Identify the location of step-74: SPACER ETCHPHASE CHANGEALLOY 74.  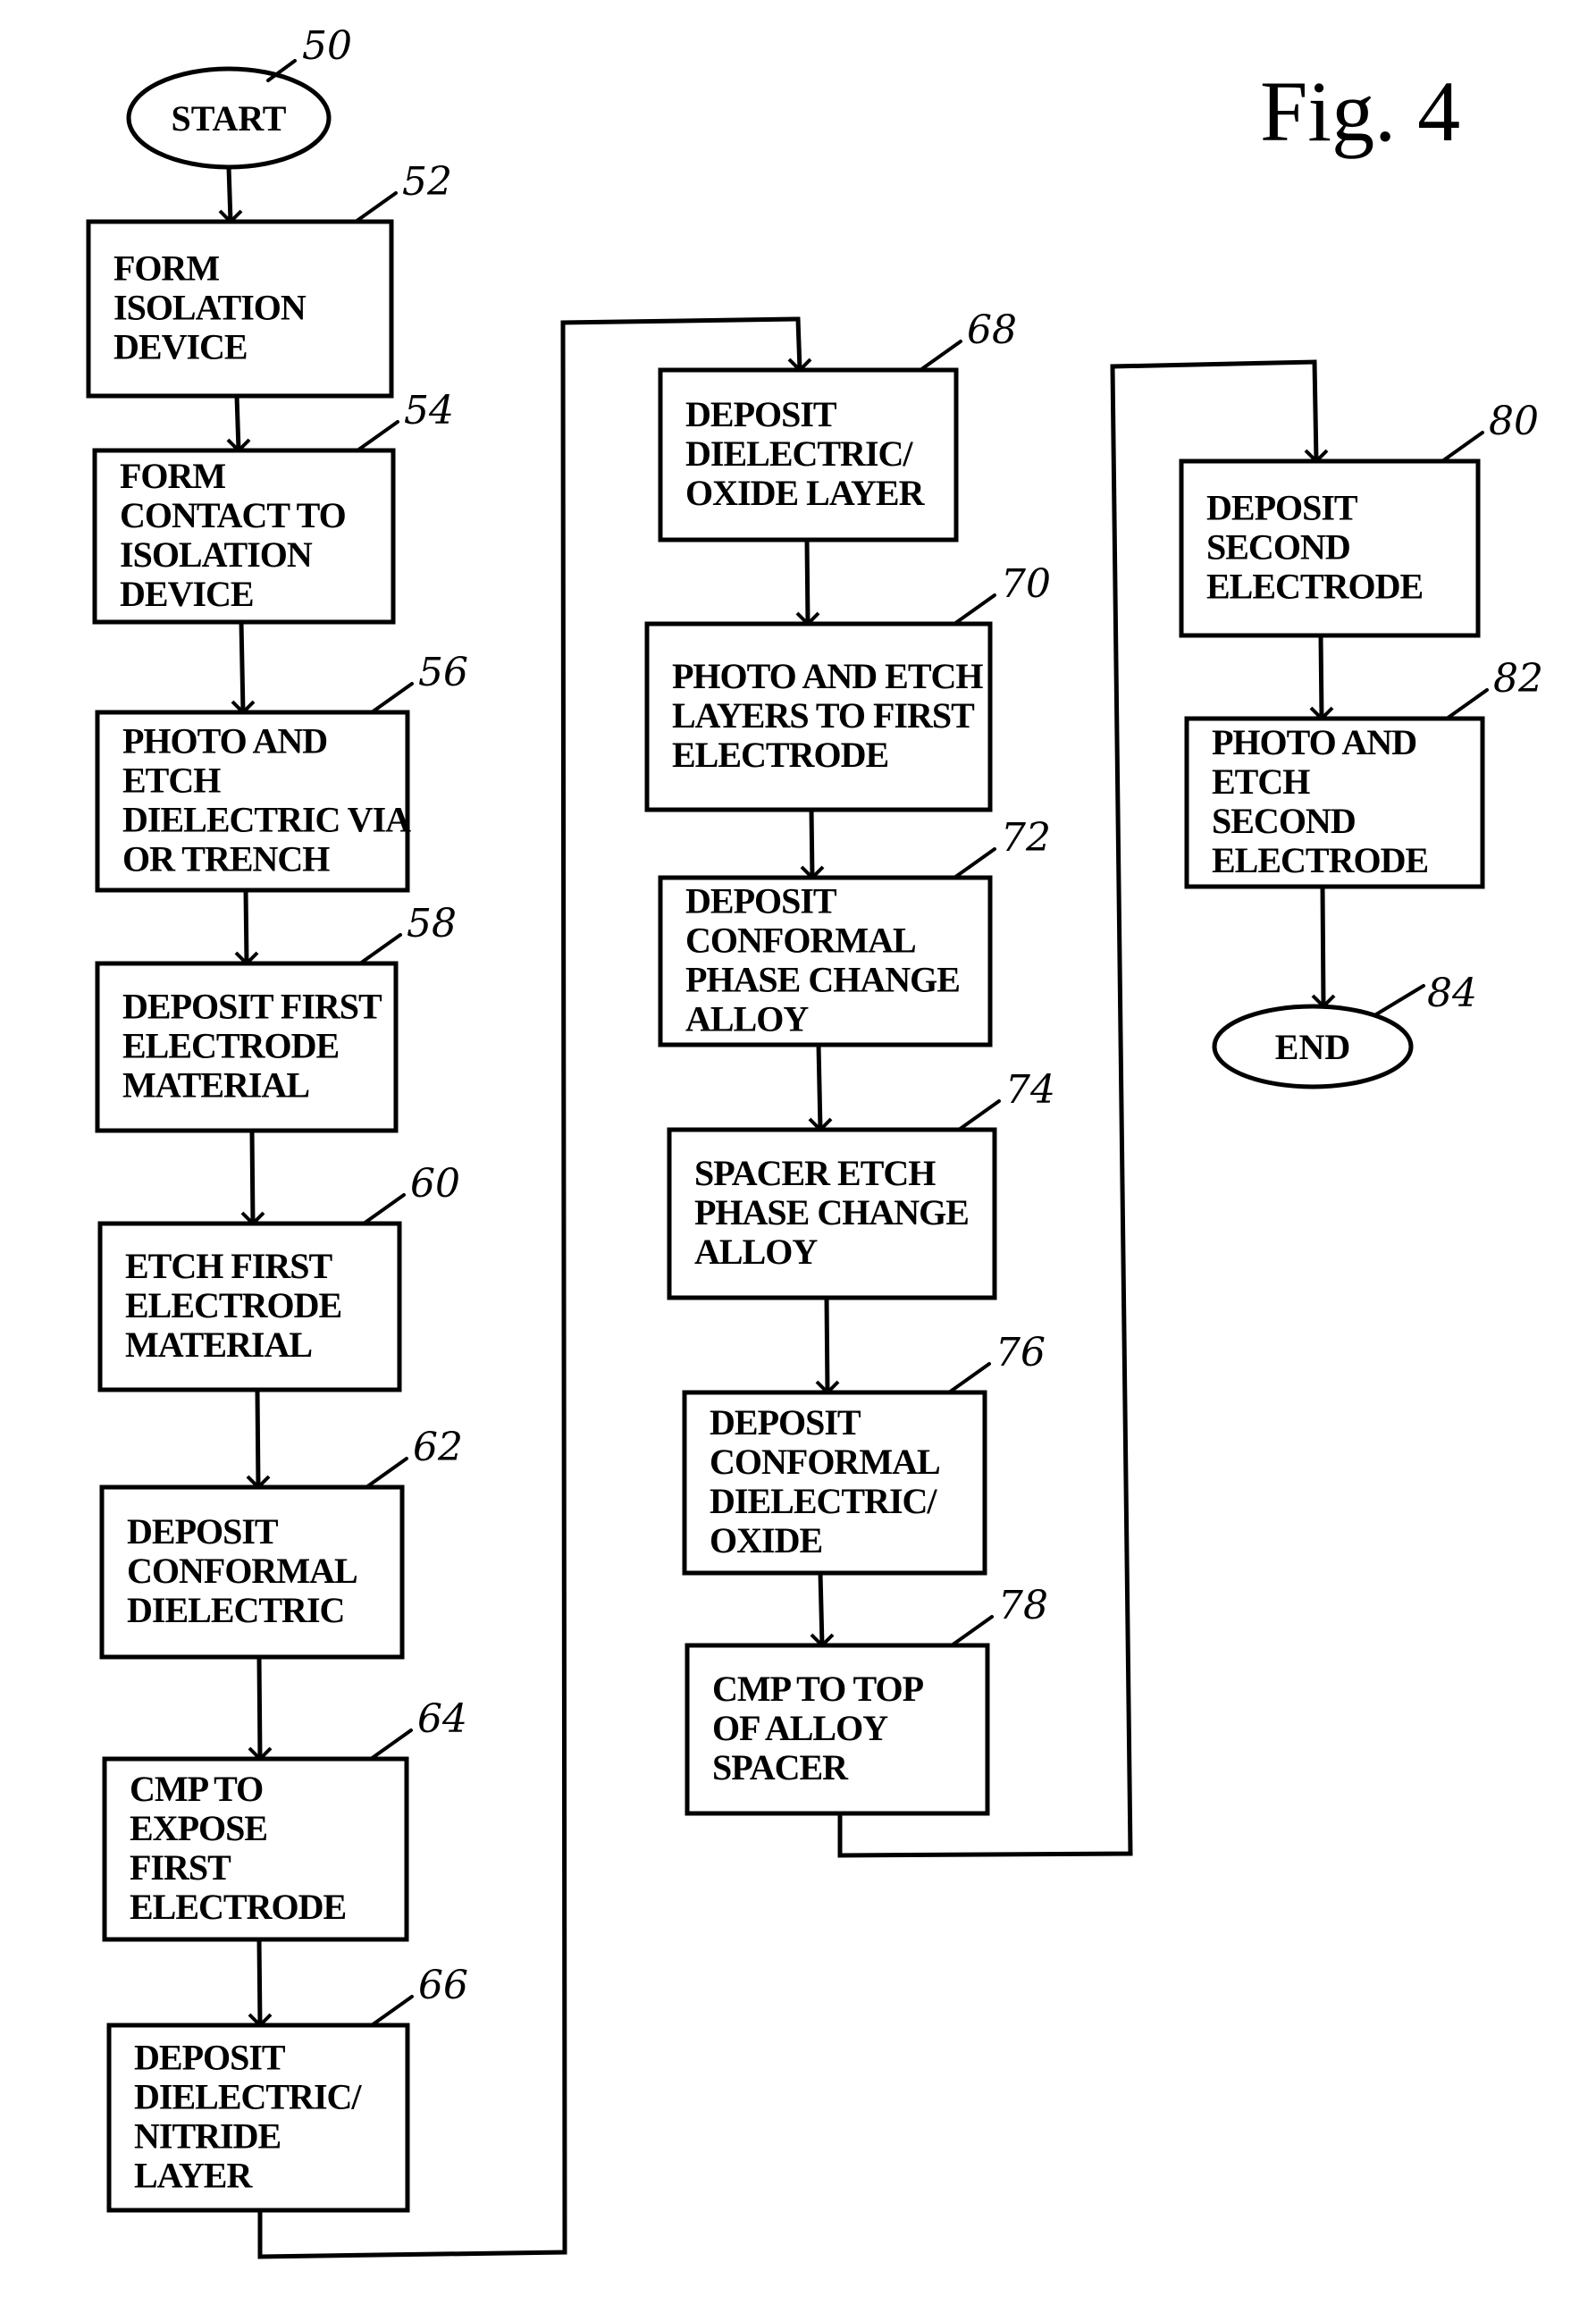
(861, 1183).